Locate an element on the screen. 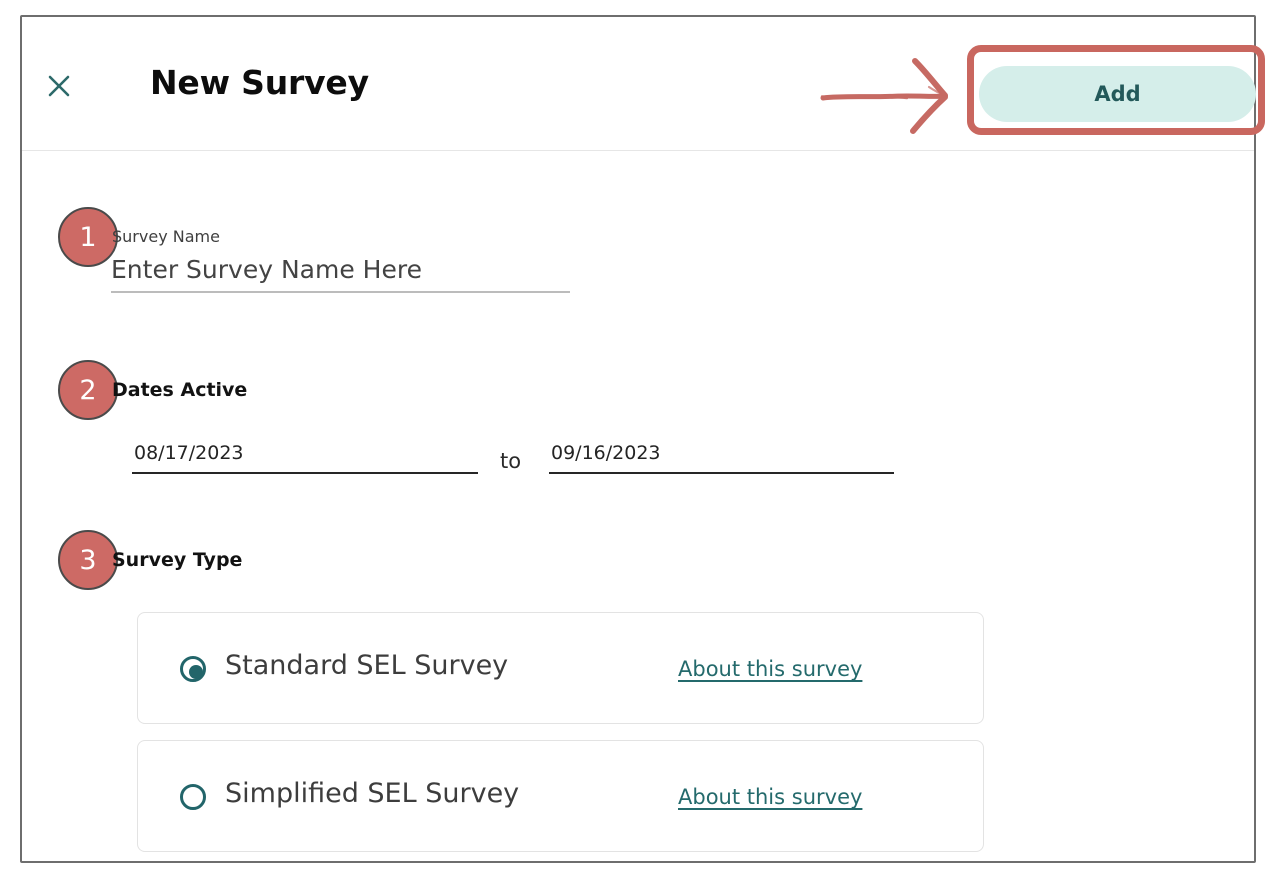 This screenshot has height=880, width=1284. radio-row: Standard SEL Survey About this survey is located at coordinates (560, 668).